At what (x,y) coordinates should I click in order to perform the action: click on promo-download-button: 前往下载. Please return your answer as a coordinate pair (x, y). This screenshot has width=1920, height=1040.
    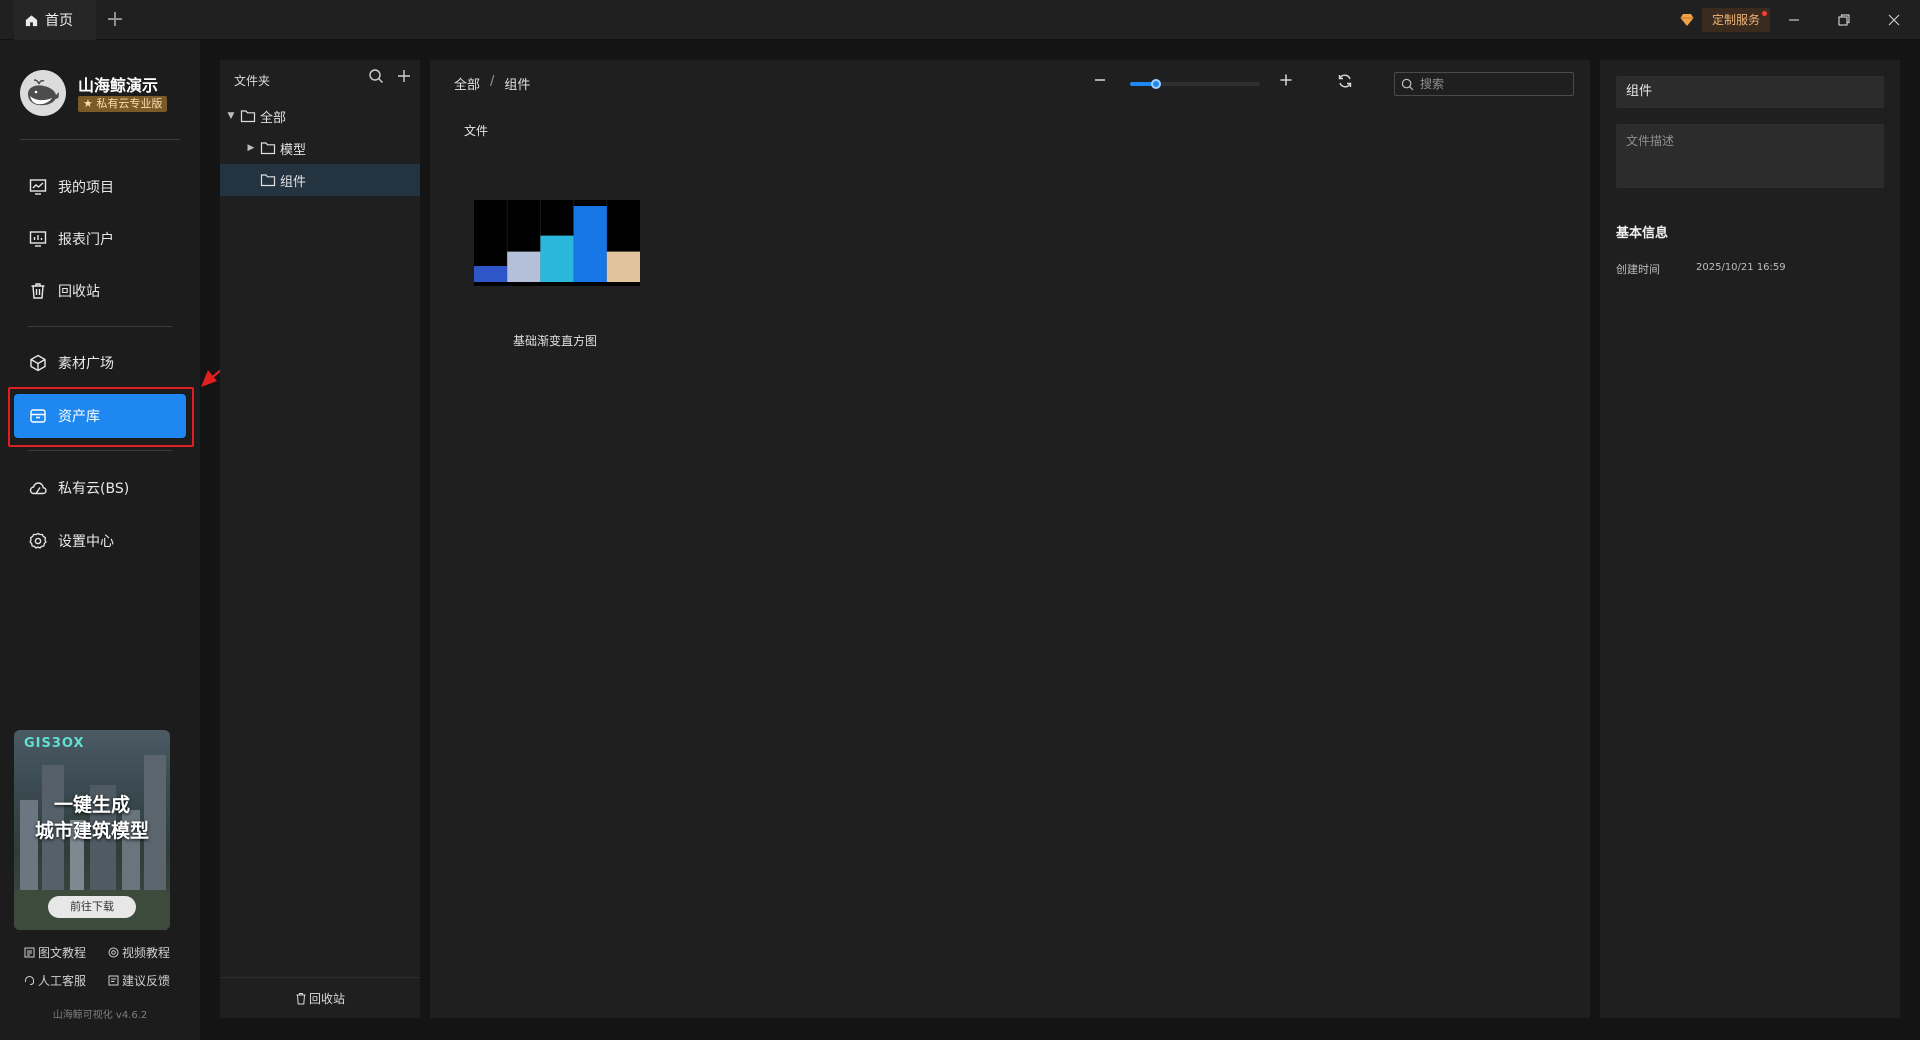
    Looking at the image, I should click on (92, 907).